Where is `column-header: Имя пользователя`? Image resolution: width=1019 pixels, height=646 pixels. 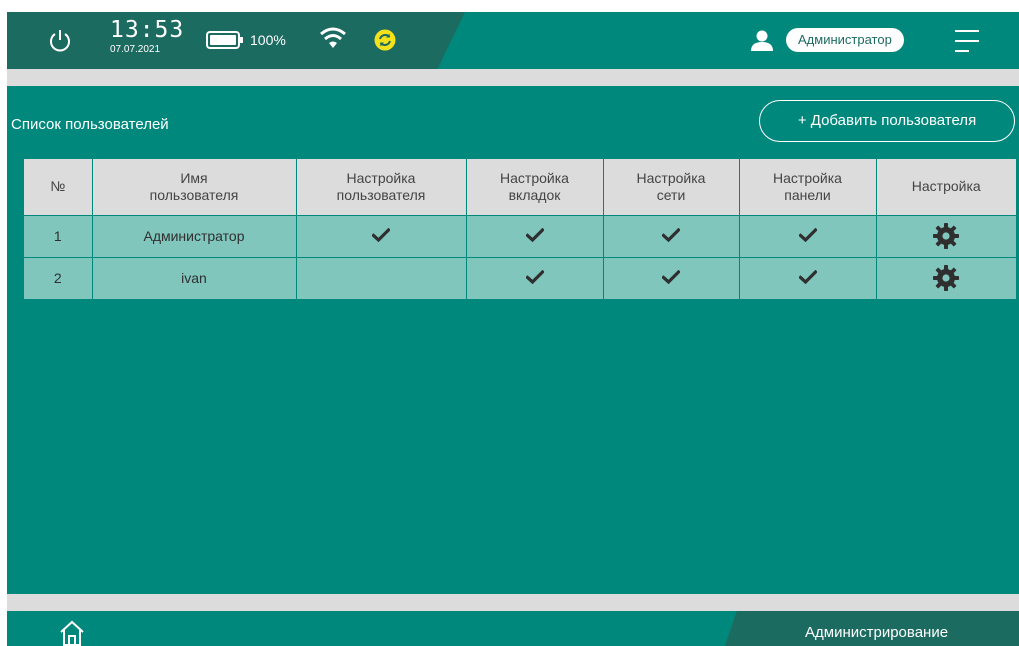
column-header: Имя пользователя is located at coordinates (194, 187).